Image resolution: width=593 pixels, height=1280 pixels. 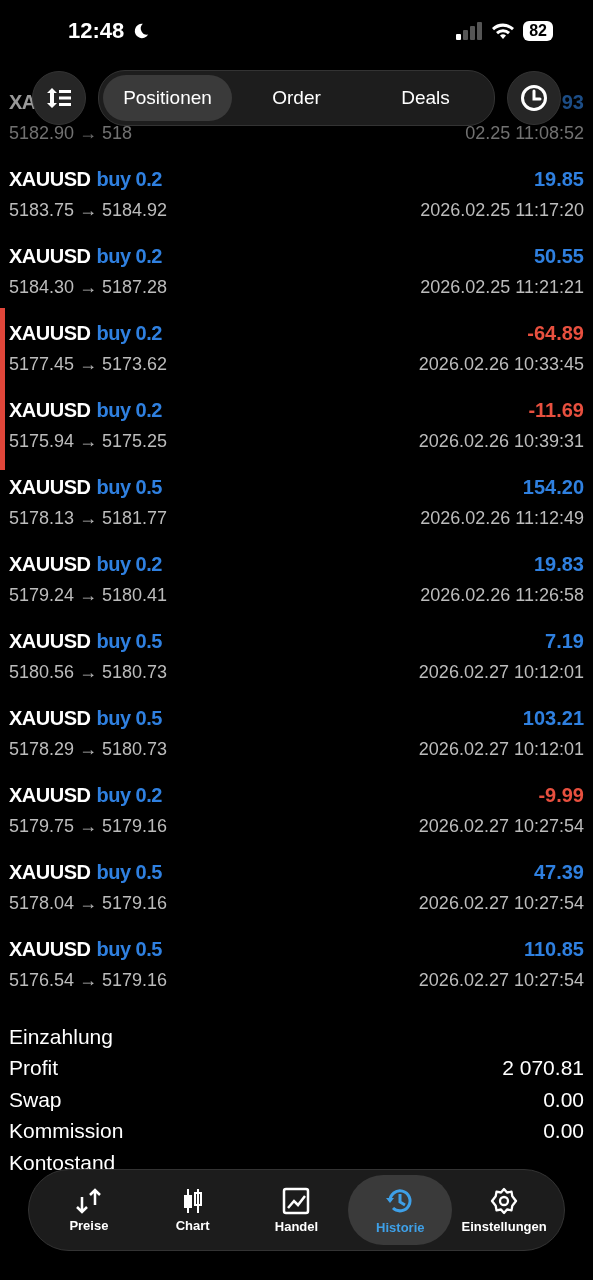 What do you see at coordinates (564, 641) in the screenshot?
I see `profit-value: 7.19` at bounding box center [564, 641].